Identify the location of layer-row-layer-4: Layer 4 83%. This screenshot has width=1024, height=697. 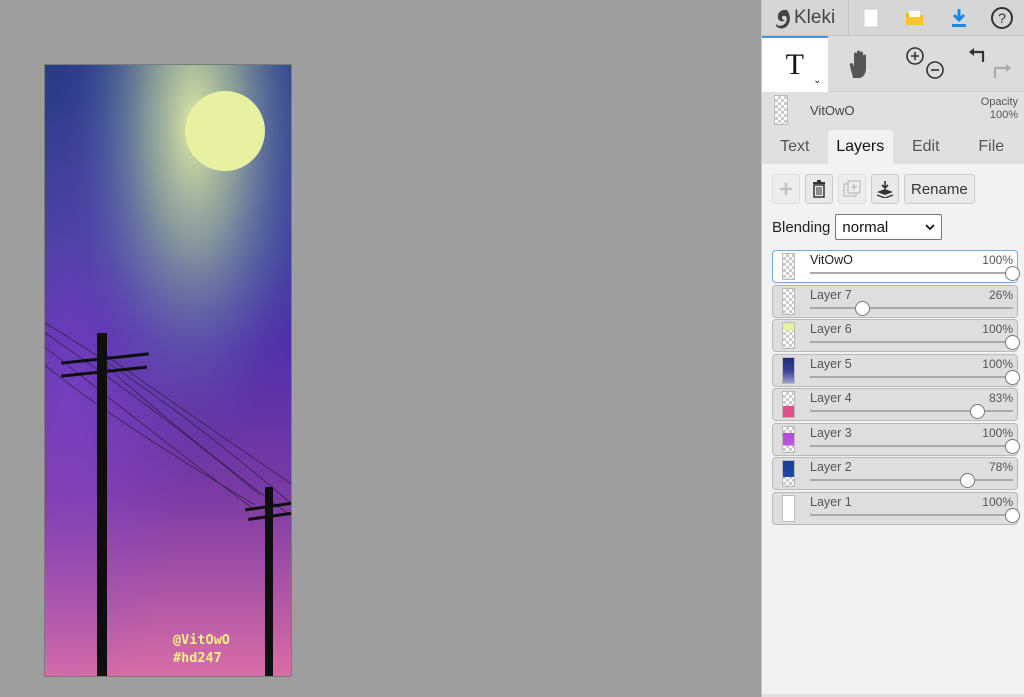
(895, 404).